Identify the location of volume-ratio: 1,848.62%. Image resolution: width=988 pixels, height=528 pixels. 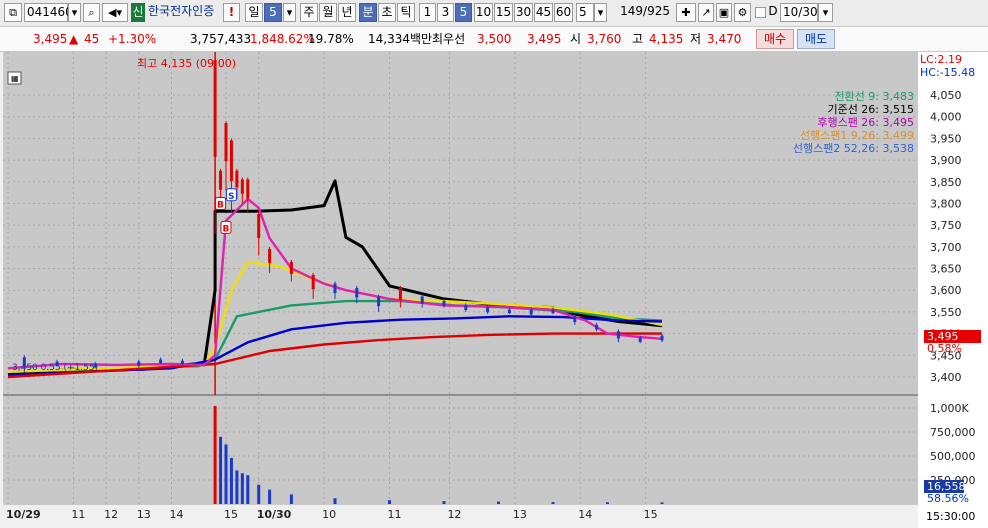
(282, 39).